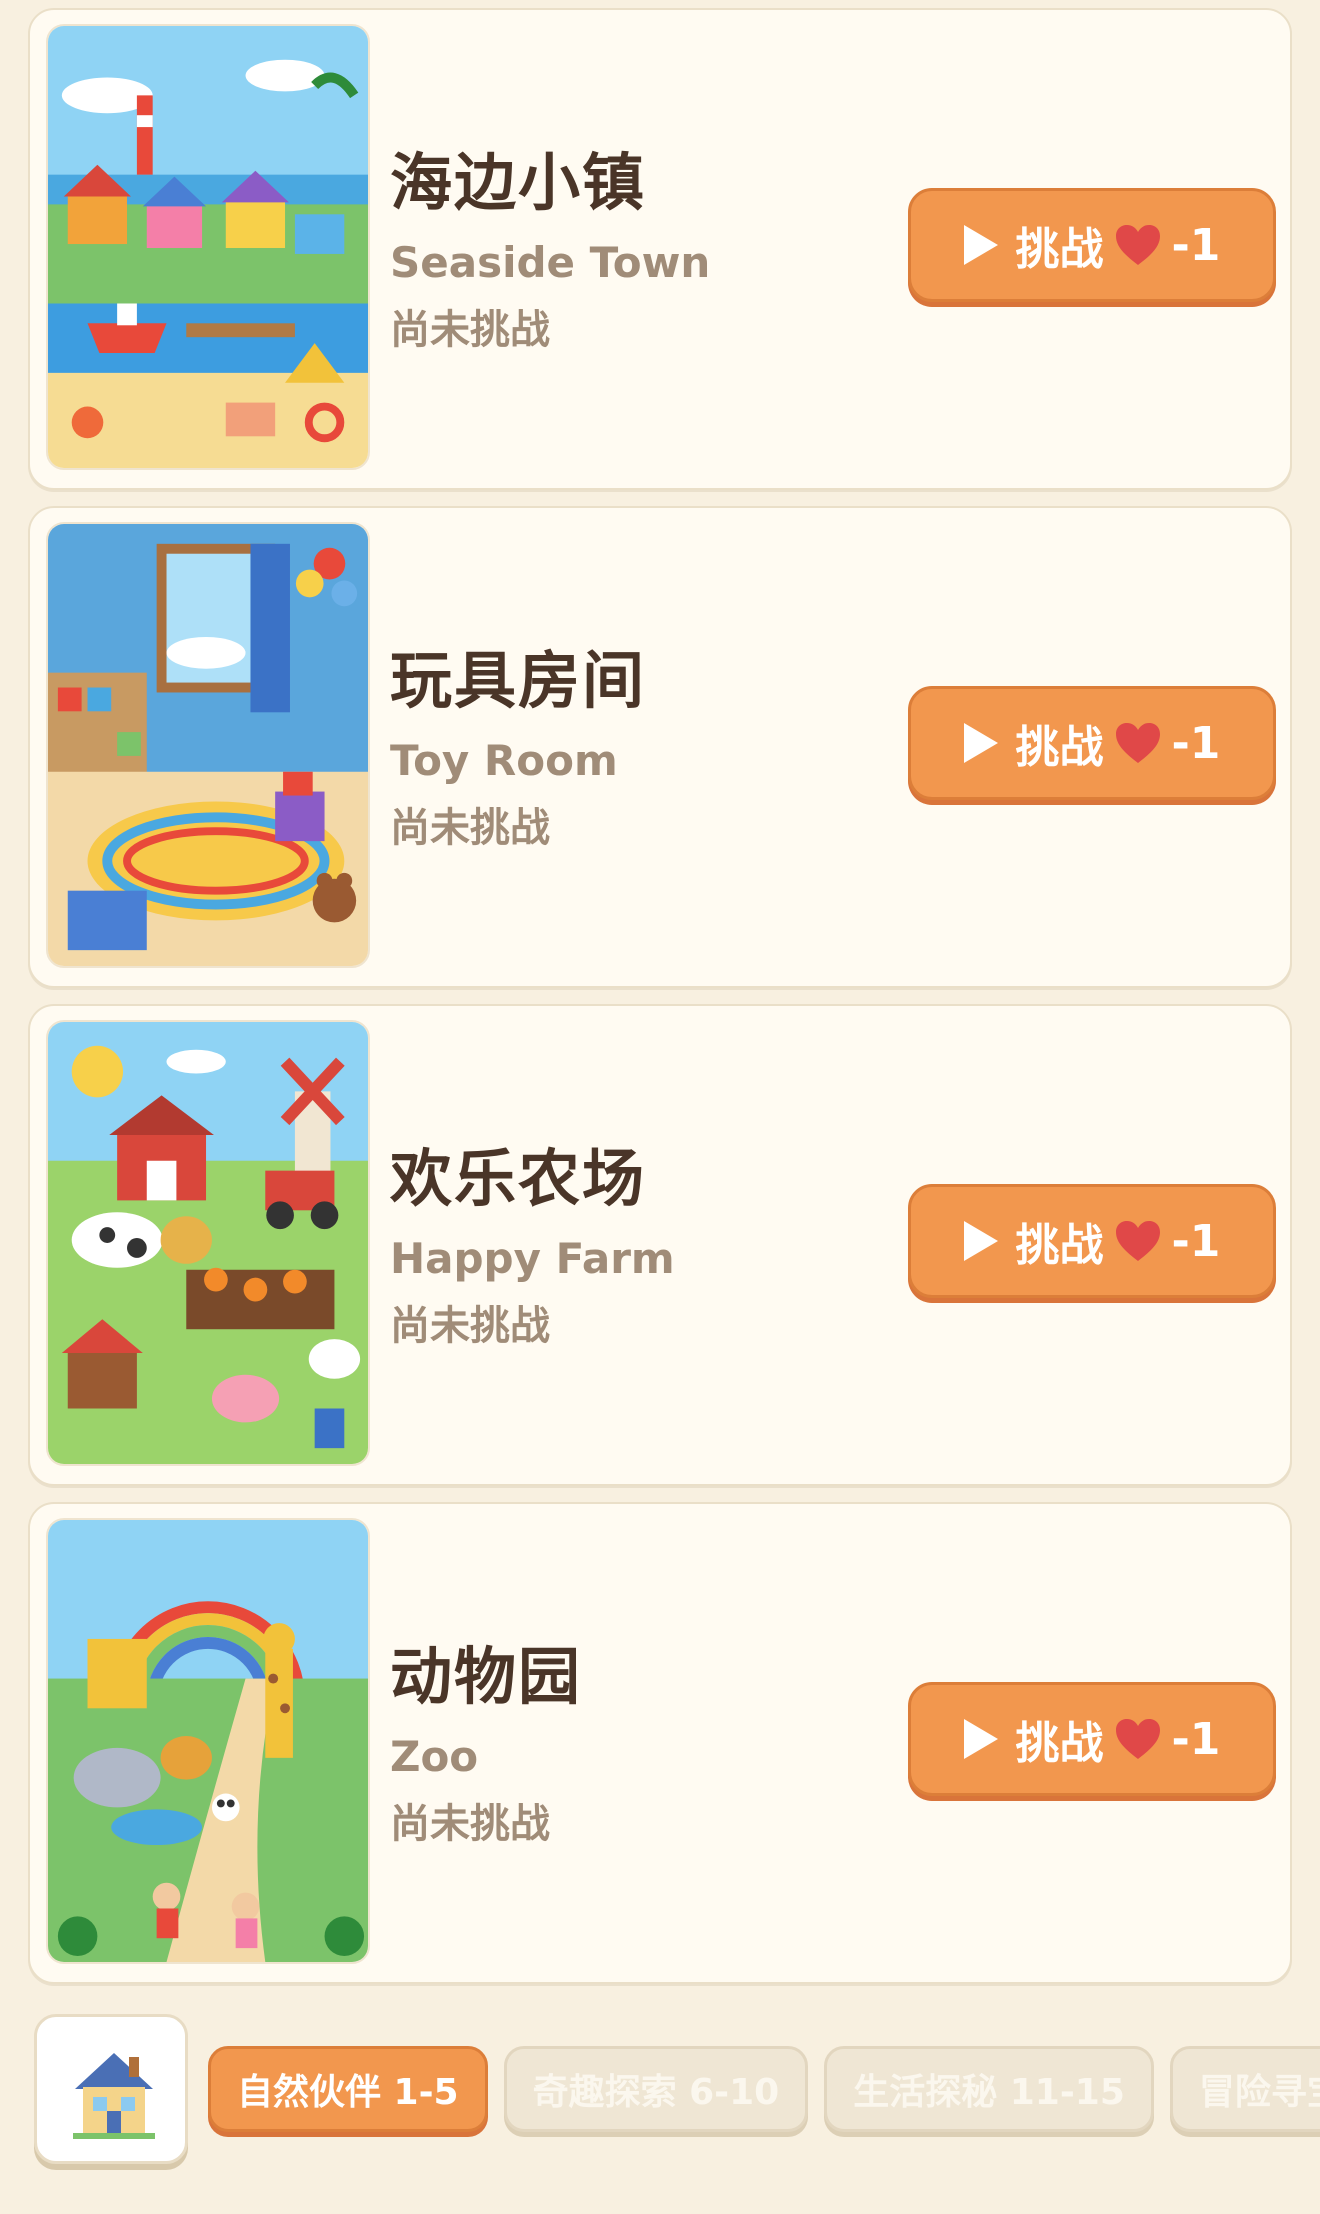 The height and width of the screenshot is (2214, 1320). What do you see at coordinates (656, 2089) in the screenshot?
I see `tab-fun-exploration: 奇趣探索 6-10` at bounding box center [656, 2089].